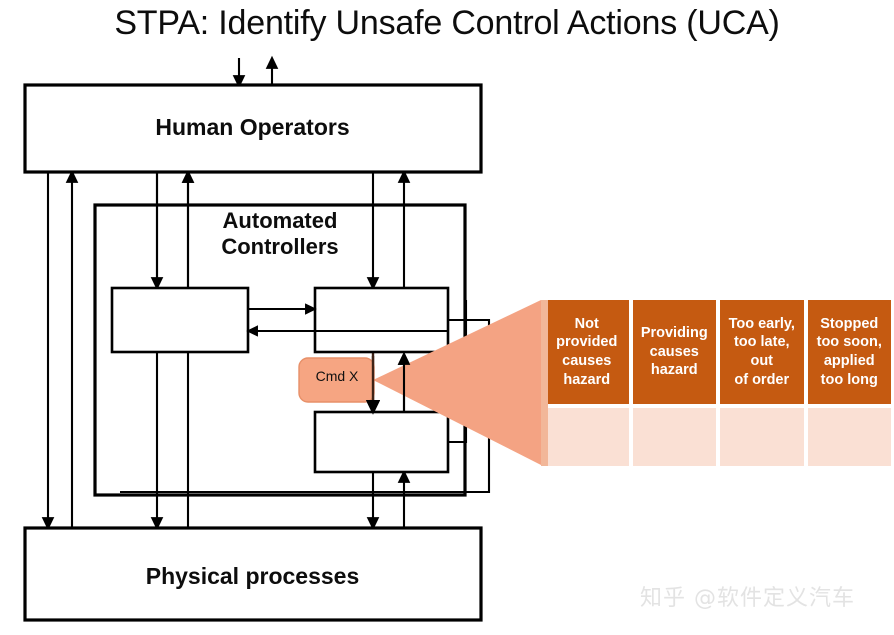  I want to click on watermark: 知乎 @软件定义汽车, so click(747, 598).